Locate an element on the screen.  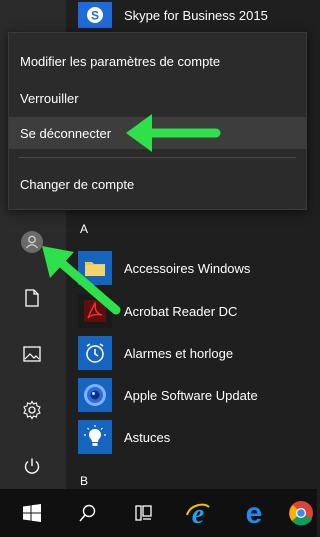
taskbar: e e is located at coordinates (158, 513).